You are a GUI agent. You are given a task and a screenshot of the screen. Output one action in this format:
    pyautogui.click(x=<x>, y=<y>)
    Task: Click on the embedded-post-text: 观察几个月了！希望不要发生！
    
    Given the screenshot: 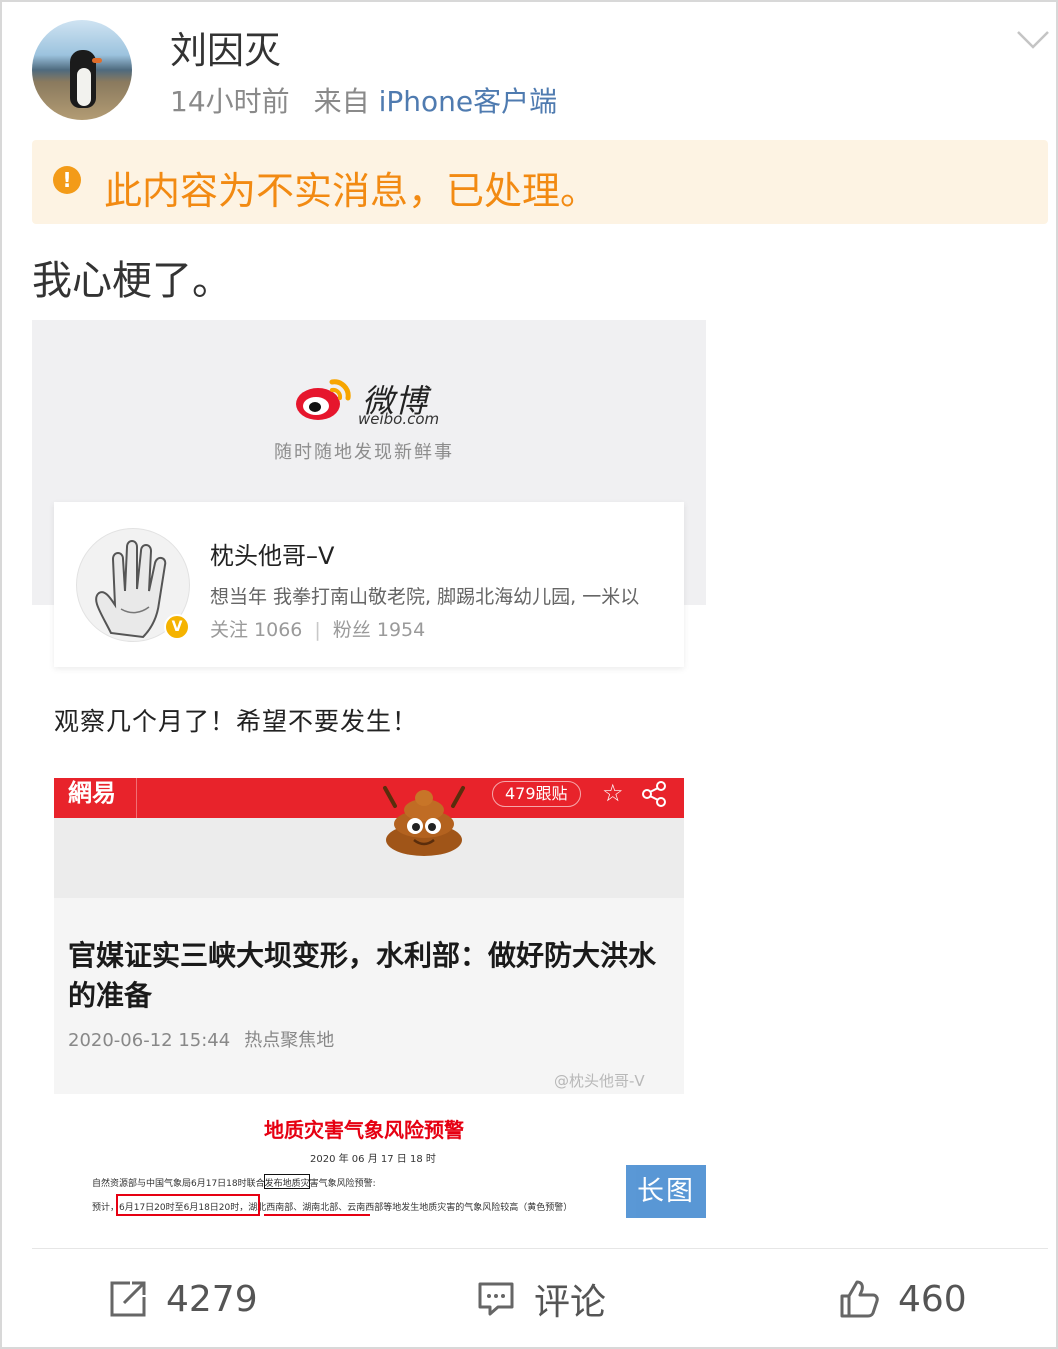 What is the action you would take?
    pyautogui.click(x=236, y=721)
    